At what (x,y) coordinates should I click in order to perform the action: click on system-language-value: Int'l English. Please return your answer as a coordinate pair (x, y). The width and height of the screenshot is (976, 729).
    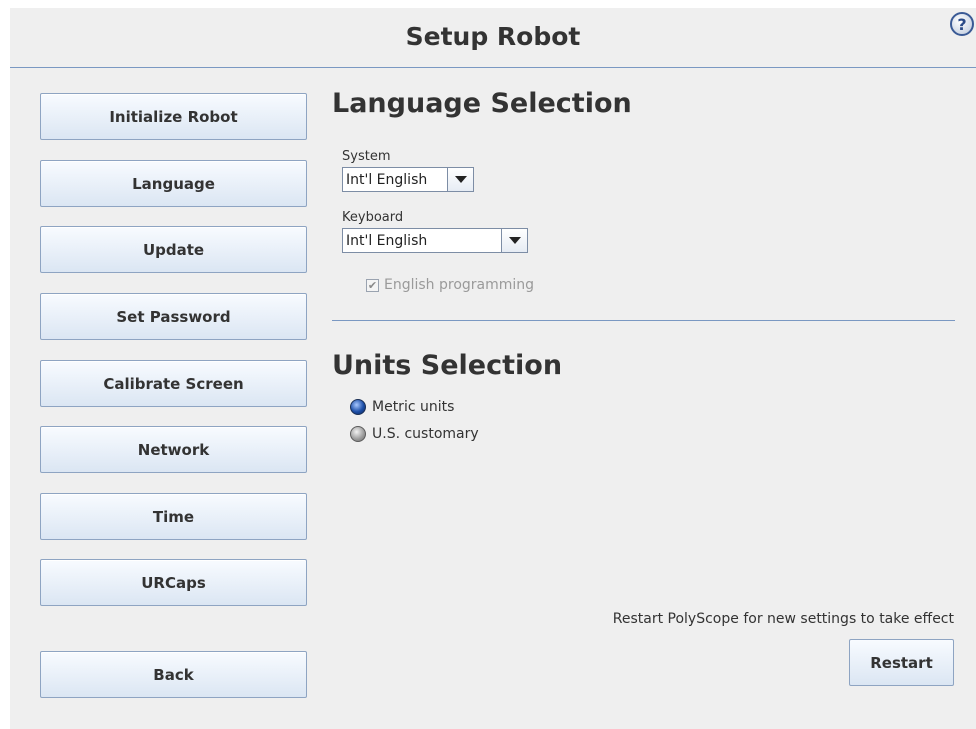
    Looking at the image, I should click on (387, 179).